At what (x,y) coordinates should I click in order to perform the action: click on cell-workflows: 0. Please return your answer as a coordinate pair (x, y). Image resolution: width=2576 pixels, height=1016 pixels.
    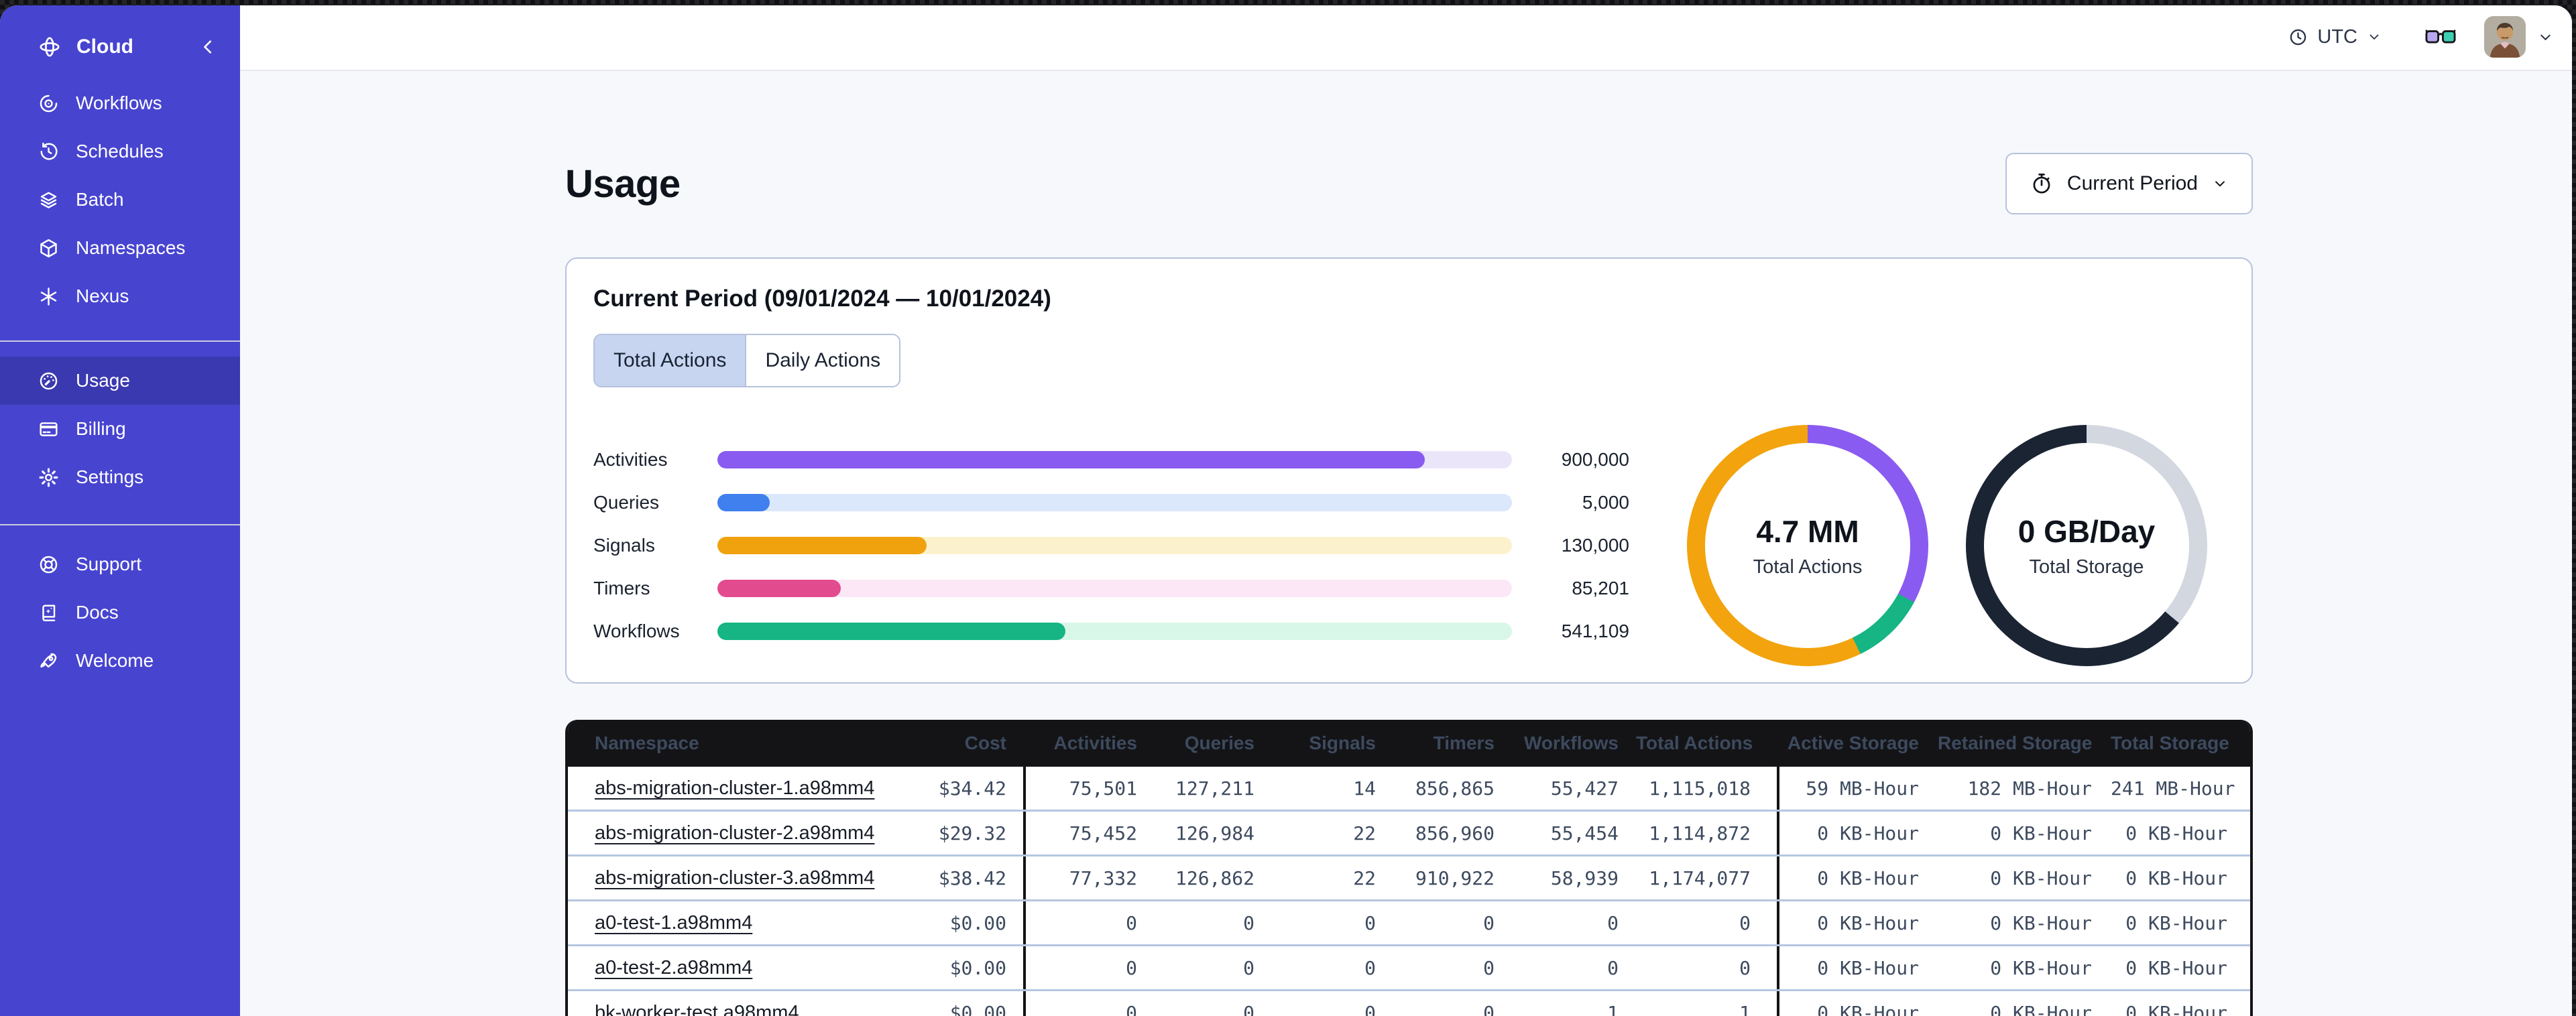
    Looking at the image, I should click on (1613, 922).